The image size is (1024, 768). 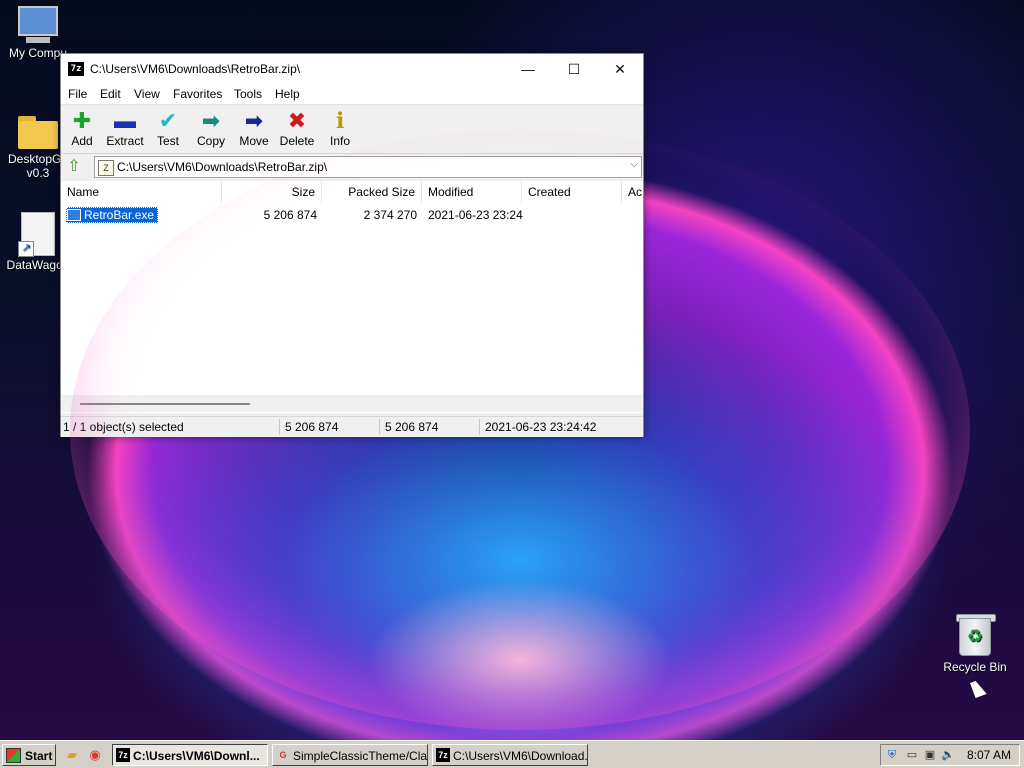 I want to click on file-packed-size-cell: 2 374 270, so click(x=390, y=215).